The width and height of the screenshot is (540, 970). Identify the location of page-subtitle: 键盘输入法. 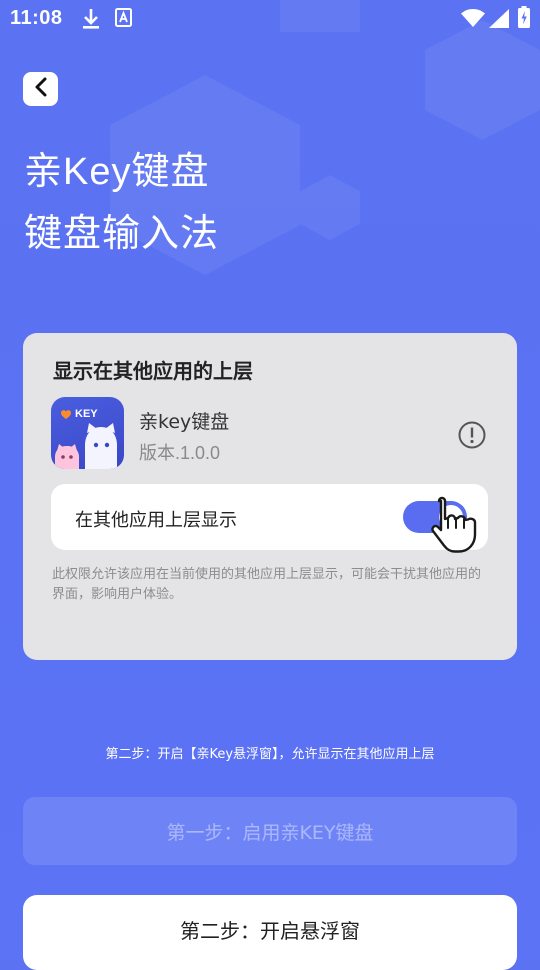
(122, 234).